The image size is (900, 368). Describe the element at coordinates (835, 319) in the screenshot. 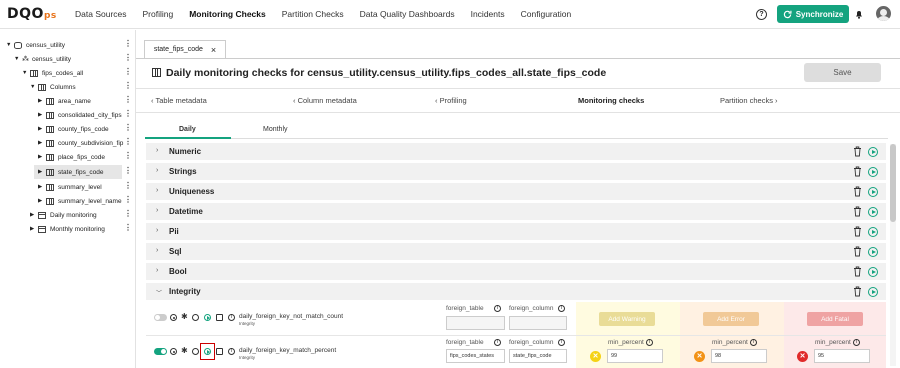

I see `add-fatal-button: Add Fatal` at that location.